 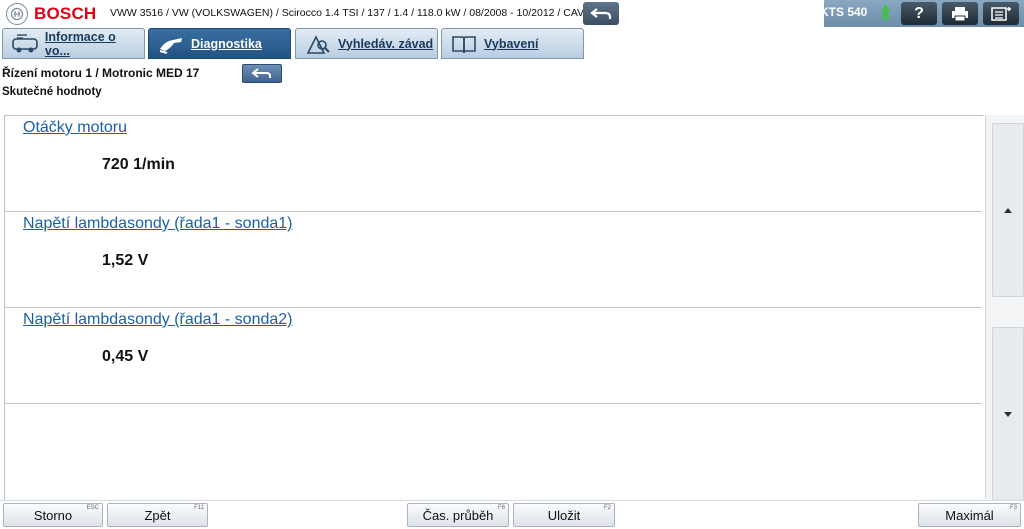 I want to click on brand-name: BOSCH, so click(x=65, y=13).